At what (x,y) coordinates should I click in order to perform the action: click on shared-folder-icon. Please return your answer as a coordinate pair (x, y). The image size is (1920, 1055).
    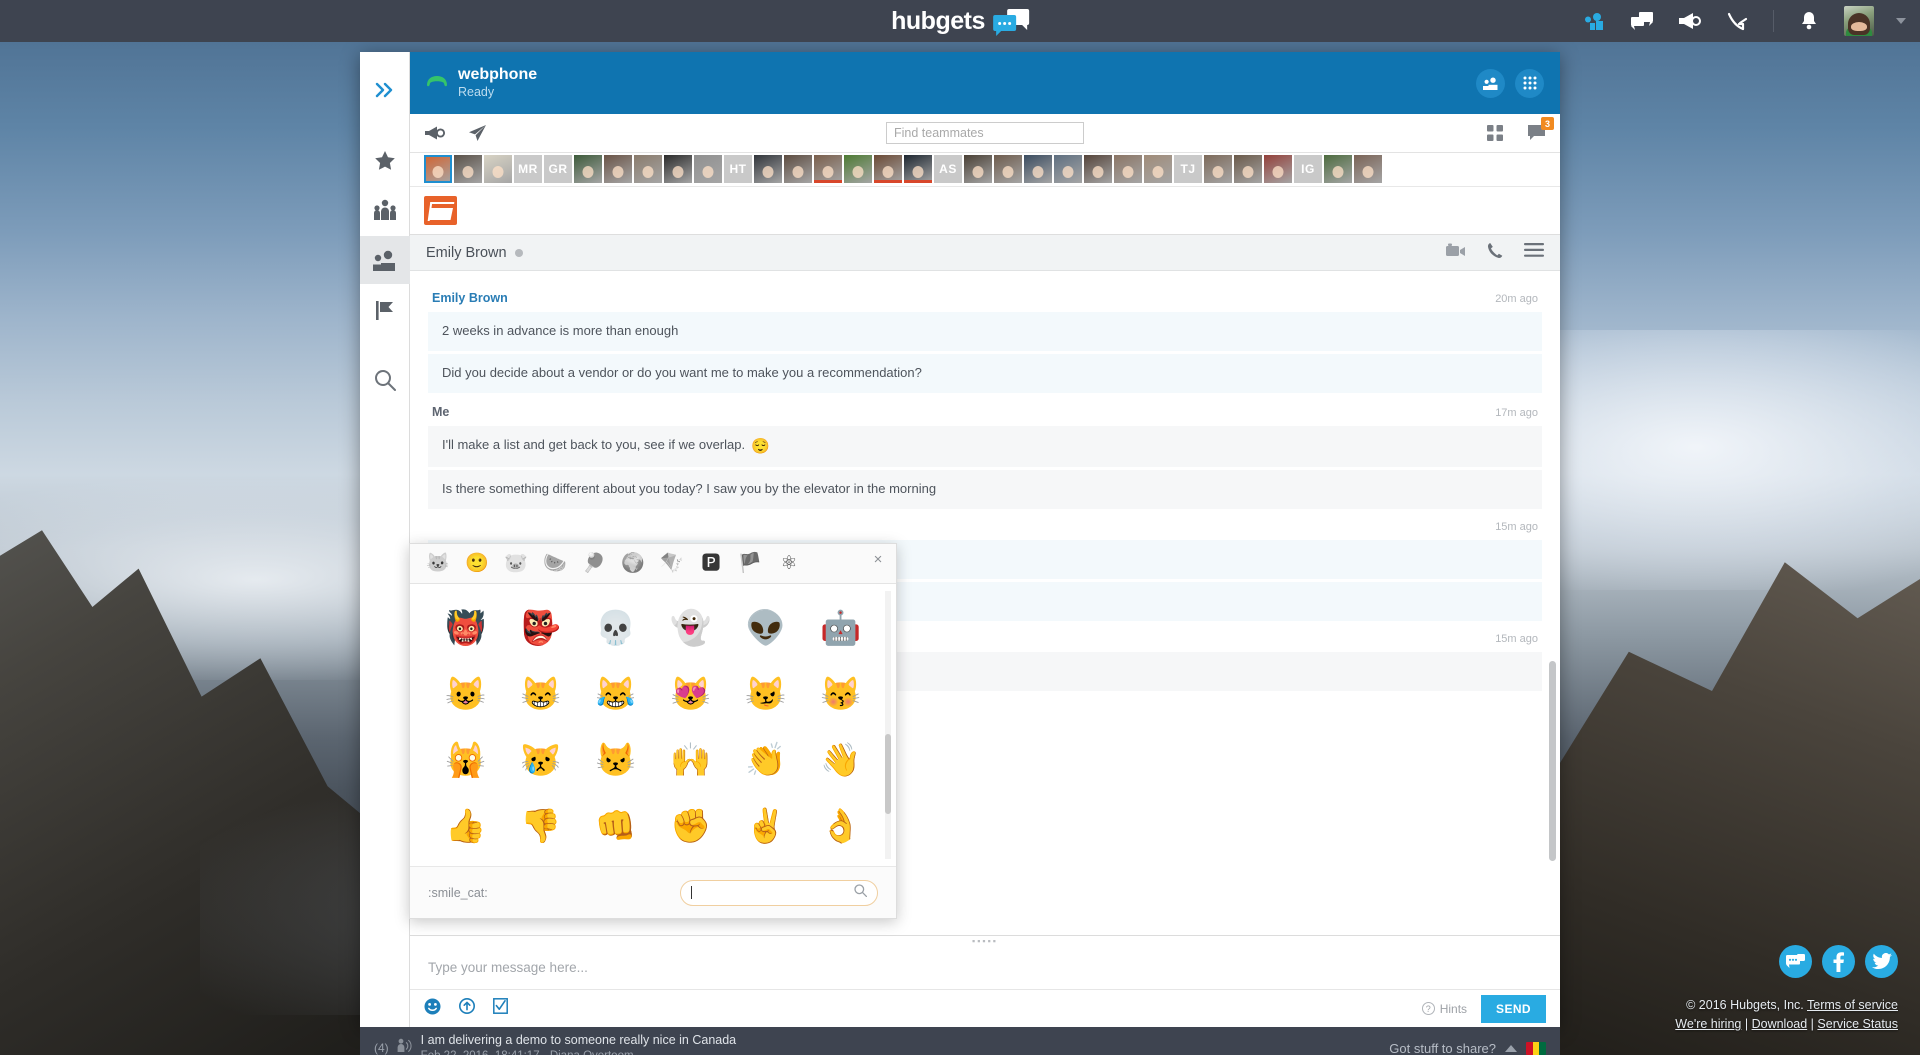
    Looking at the image, I should click on (440, 210).